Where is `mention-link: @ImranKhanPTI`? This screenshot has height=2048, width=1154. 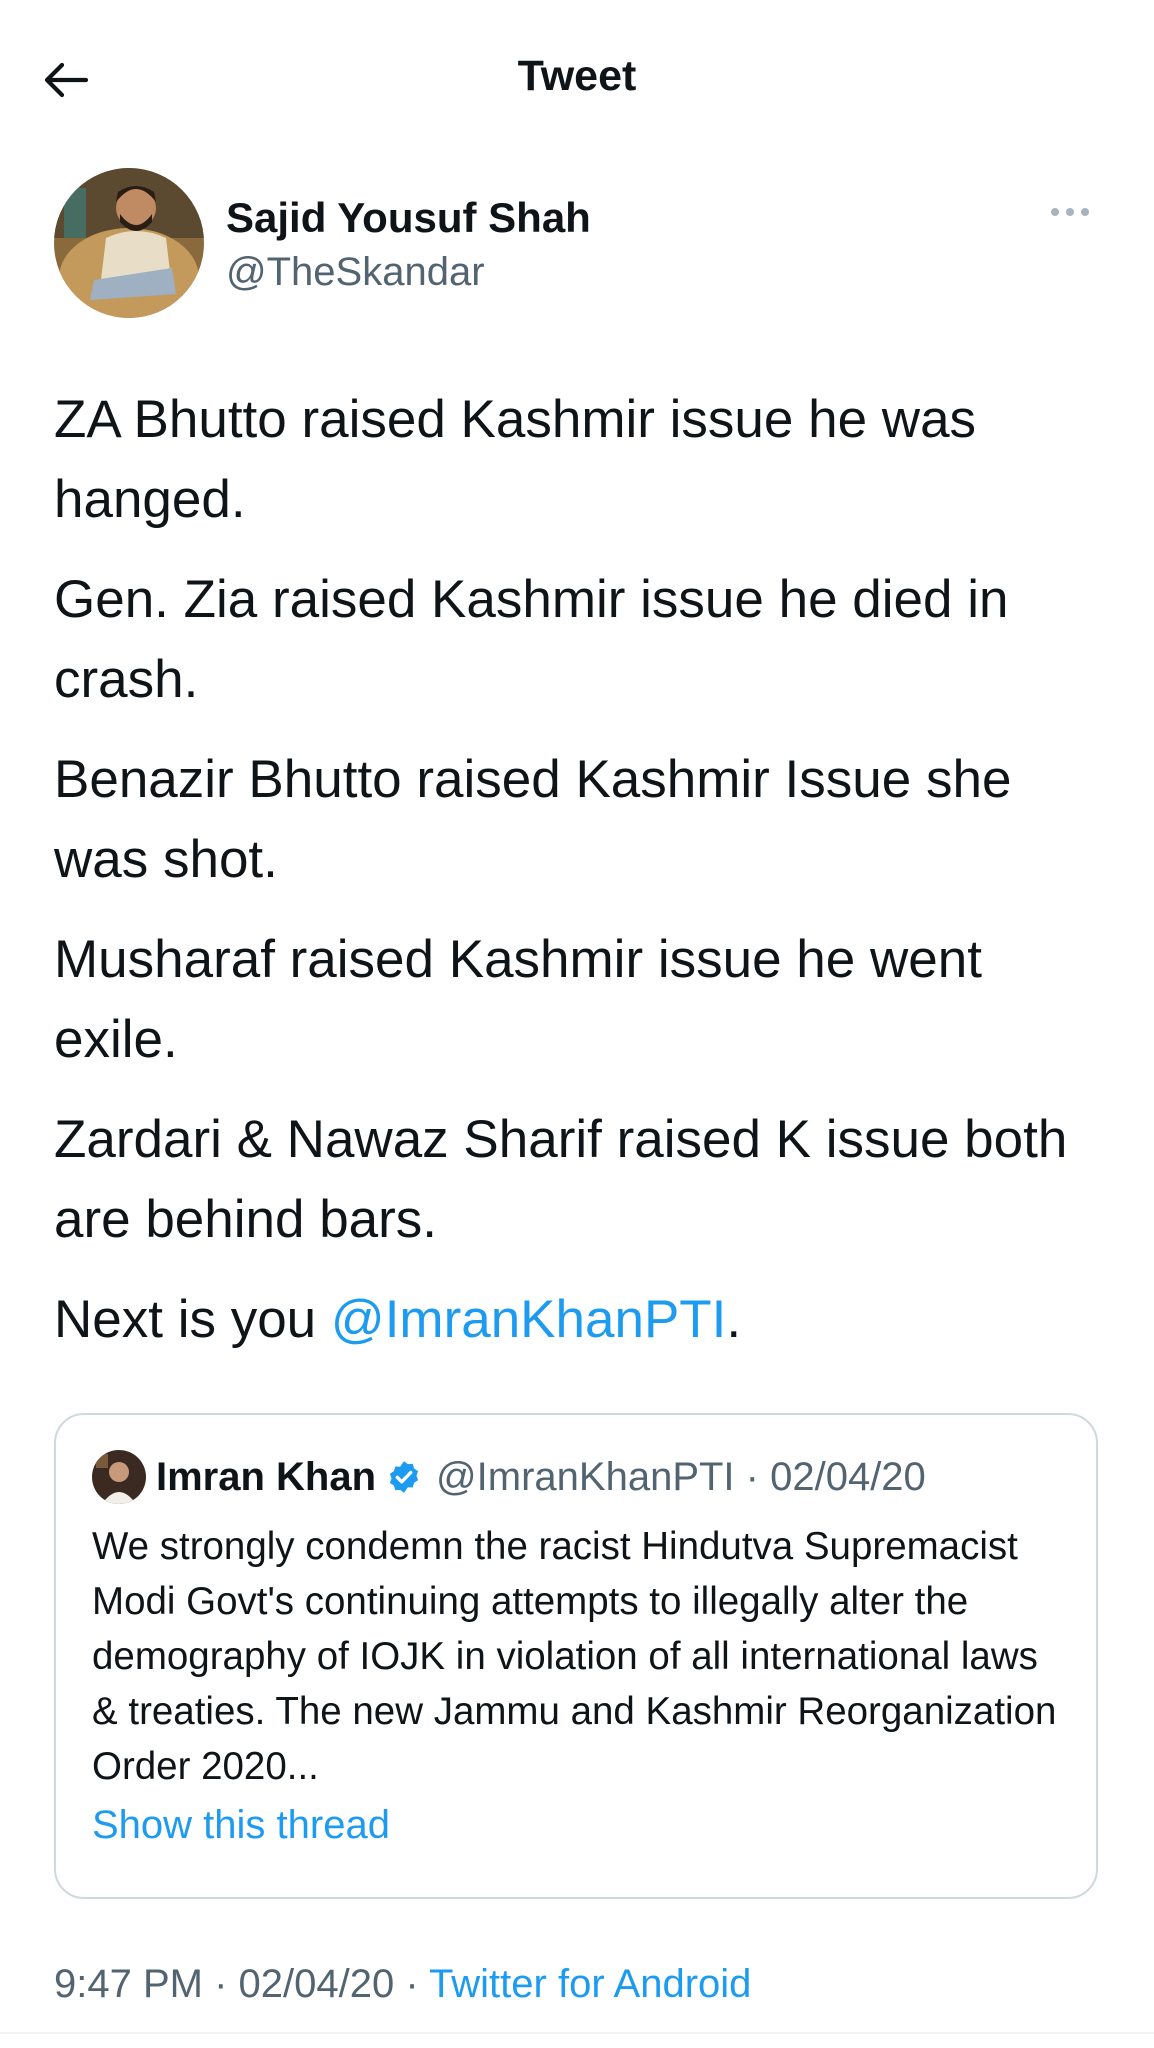
mention-link: @ImranKhanPTI is located at coordinates (529, 1319).